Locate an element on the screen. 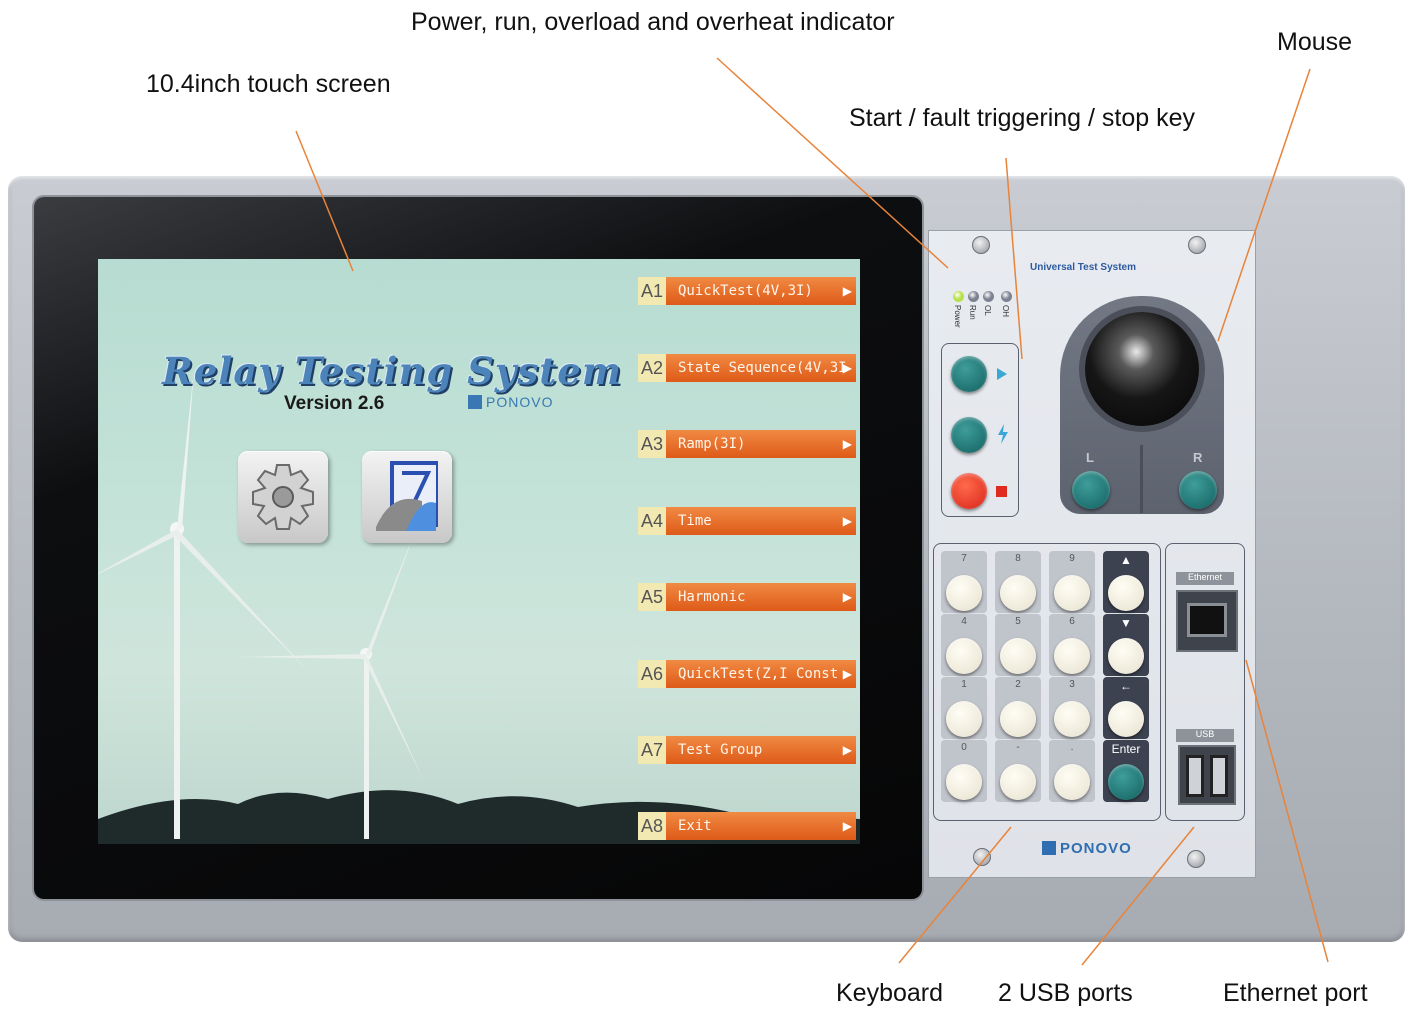 This screenshot has height=1010, width=1413. callout-usb: 2 USB ports is located at coordinates (1065, 993).